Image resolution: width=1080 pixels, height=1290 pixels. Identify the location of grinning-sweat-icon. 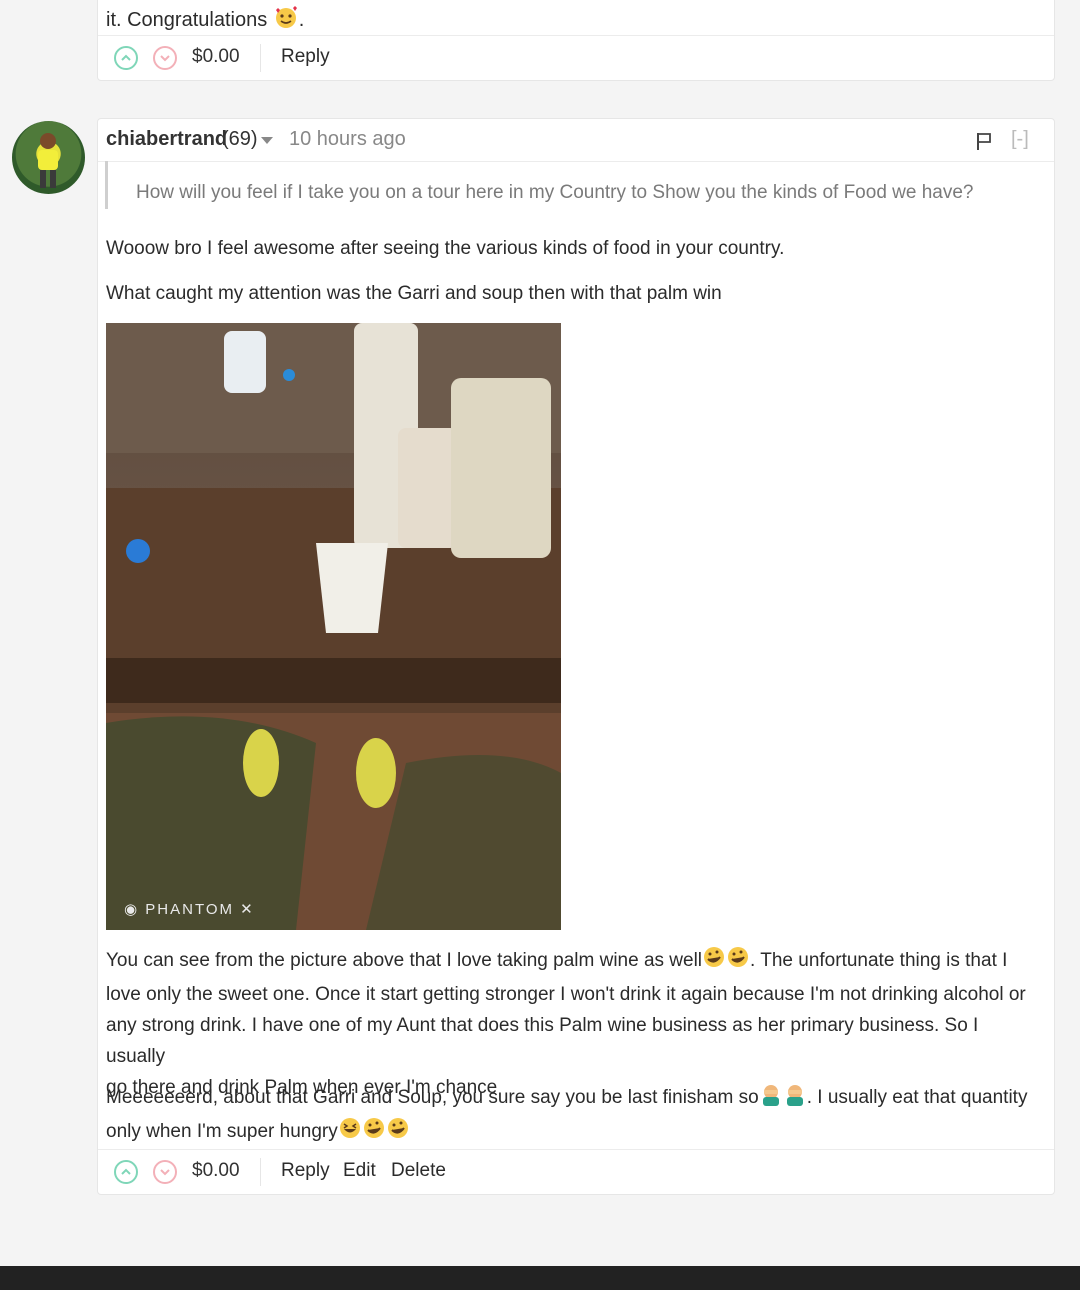
(350, 1133).